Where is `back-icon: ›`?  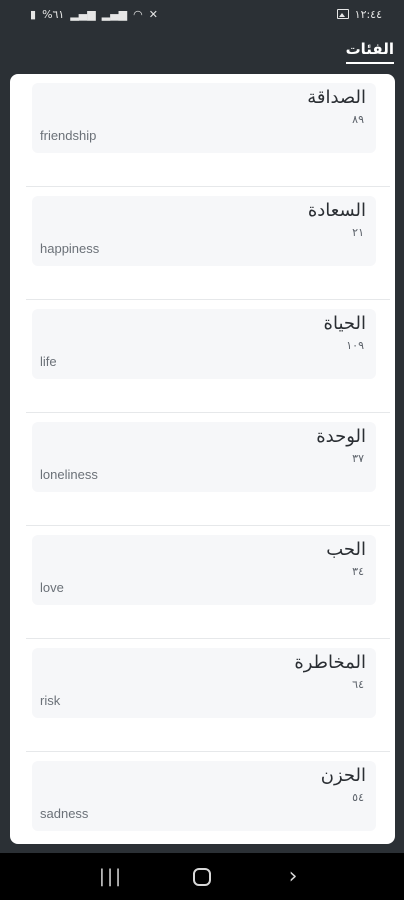 back-icon: › is located at coordinates (293, 876).